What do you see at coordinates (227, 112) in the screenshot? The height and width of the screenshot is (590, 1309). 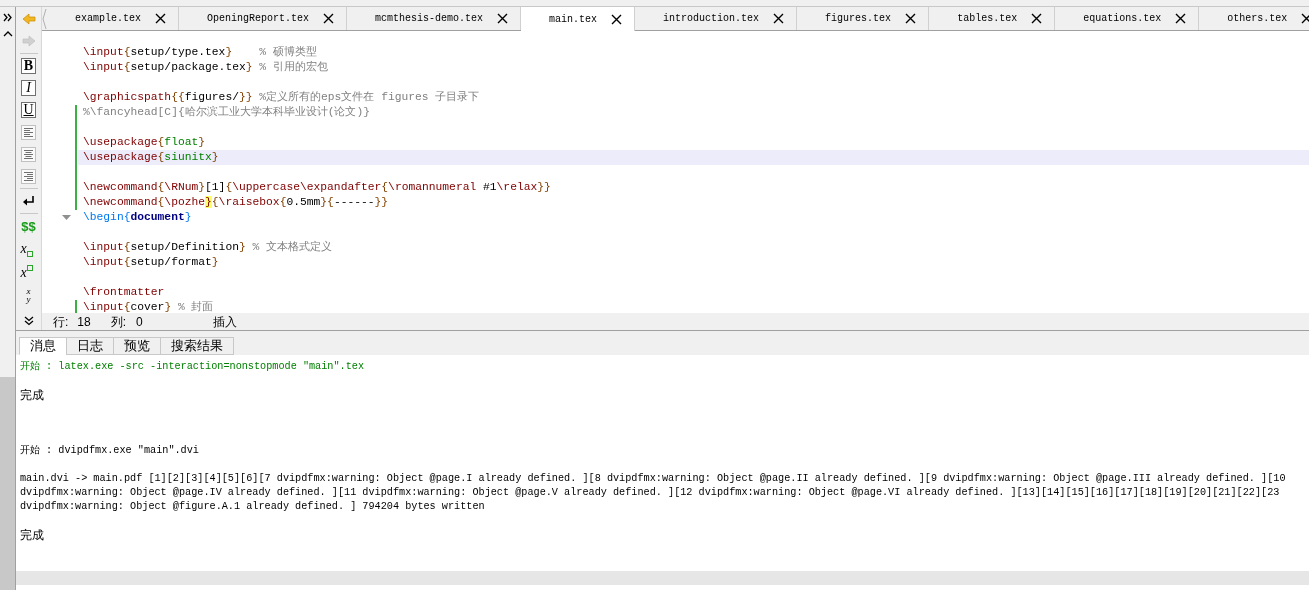 I see `code-line: %\fancyhead[C]{哈尔滨工业大学本科毕业设计(论文)}` at bounding box center [227, 112].